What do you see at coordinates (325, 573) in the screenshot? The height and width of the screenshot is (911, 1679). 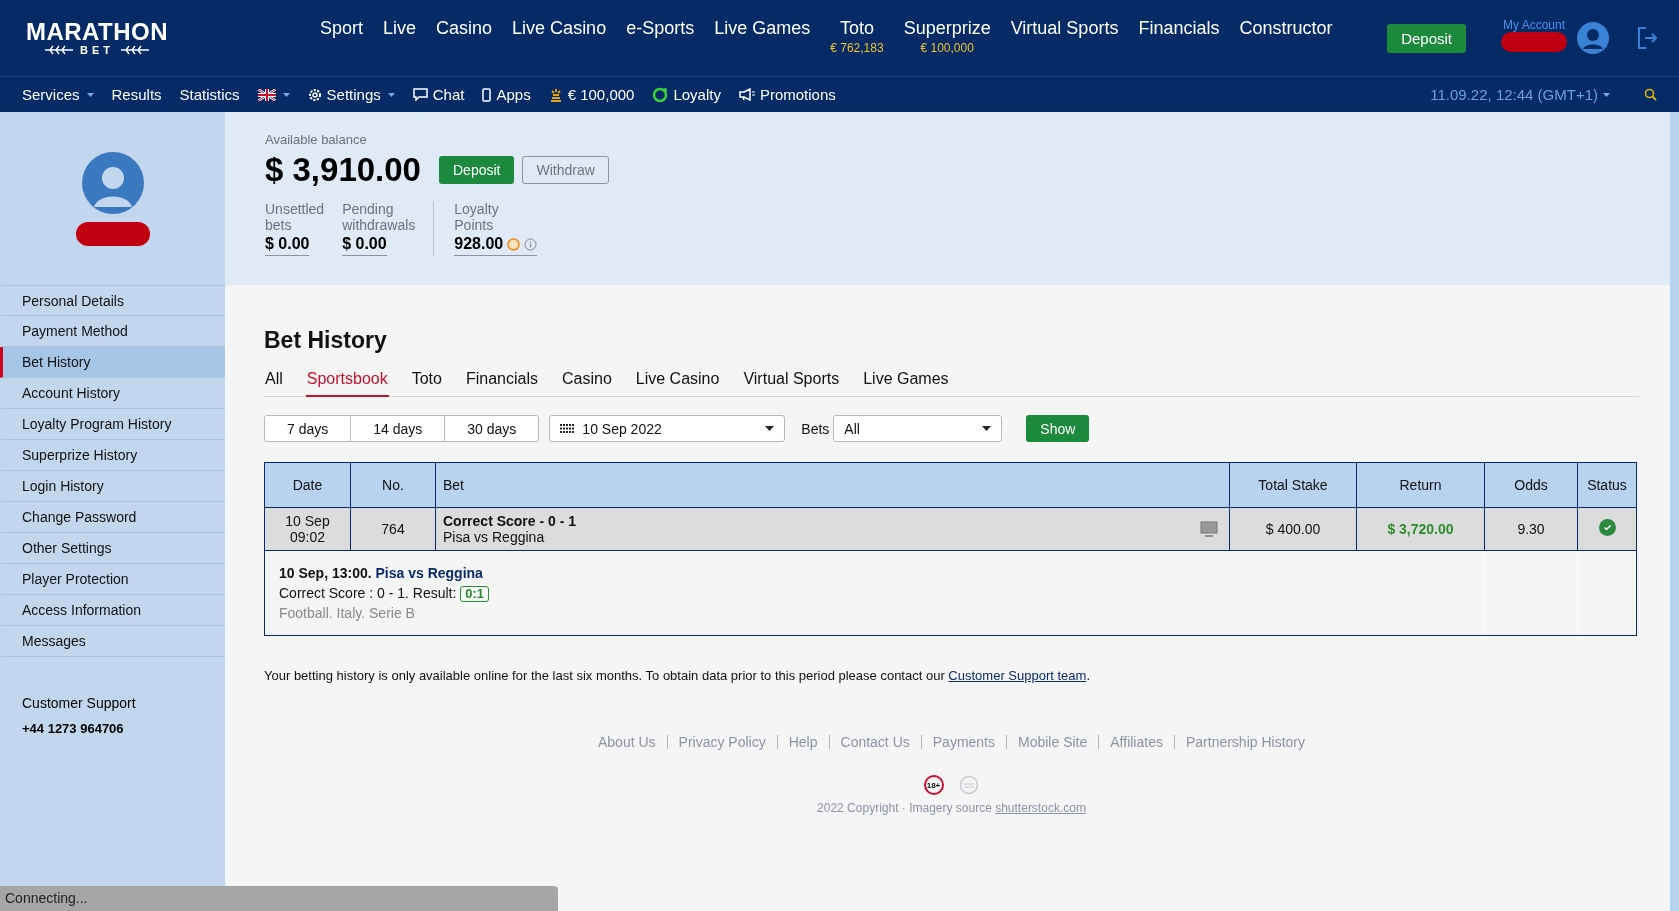 I see `event-time: 10 Sep, 13:00.` at bounding box center [325, 573].